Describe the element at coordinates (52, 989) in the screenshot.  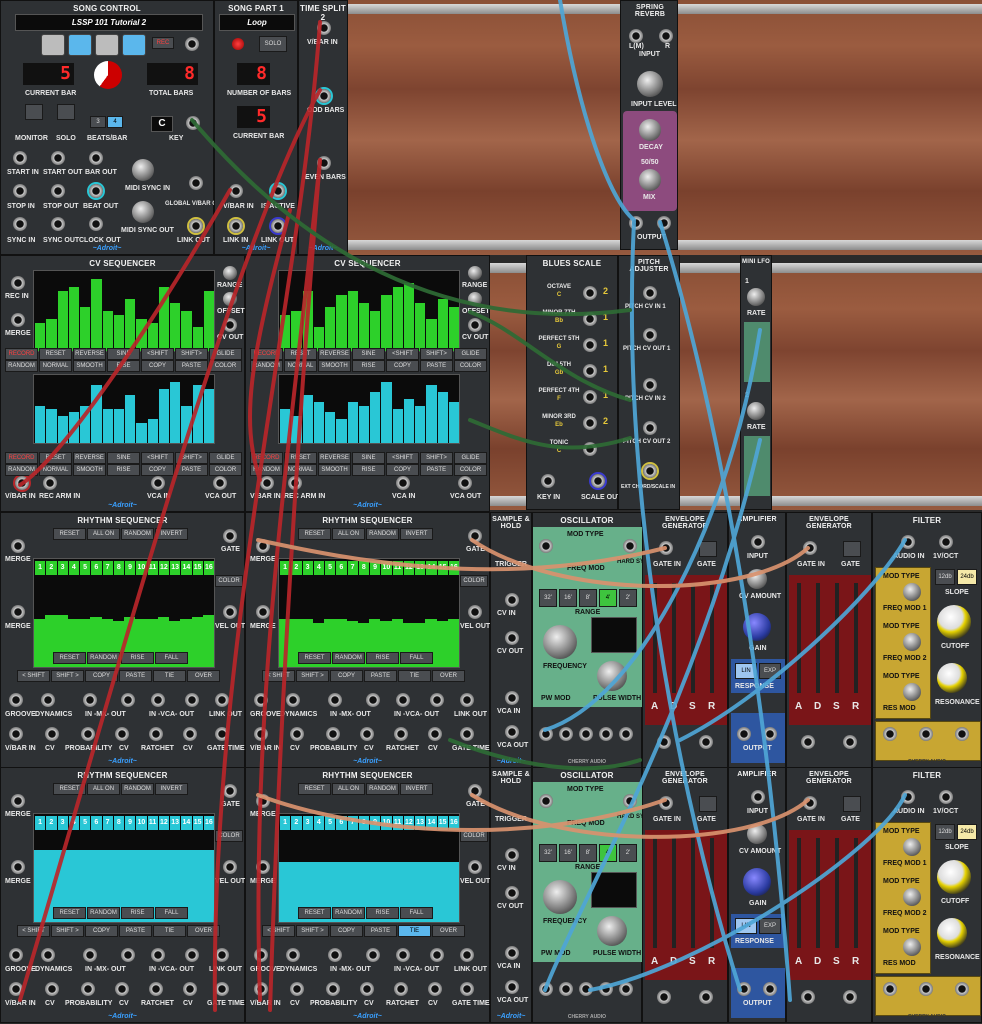
I see `cv-jack` at that location.